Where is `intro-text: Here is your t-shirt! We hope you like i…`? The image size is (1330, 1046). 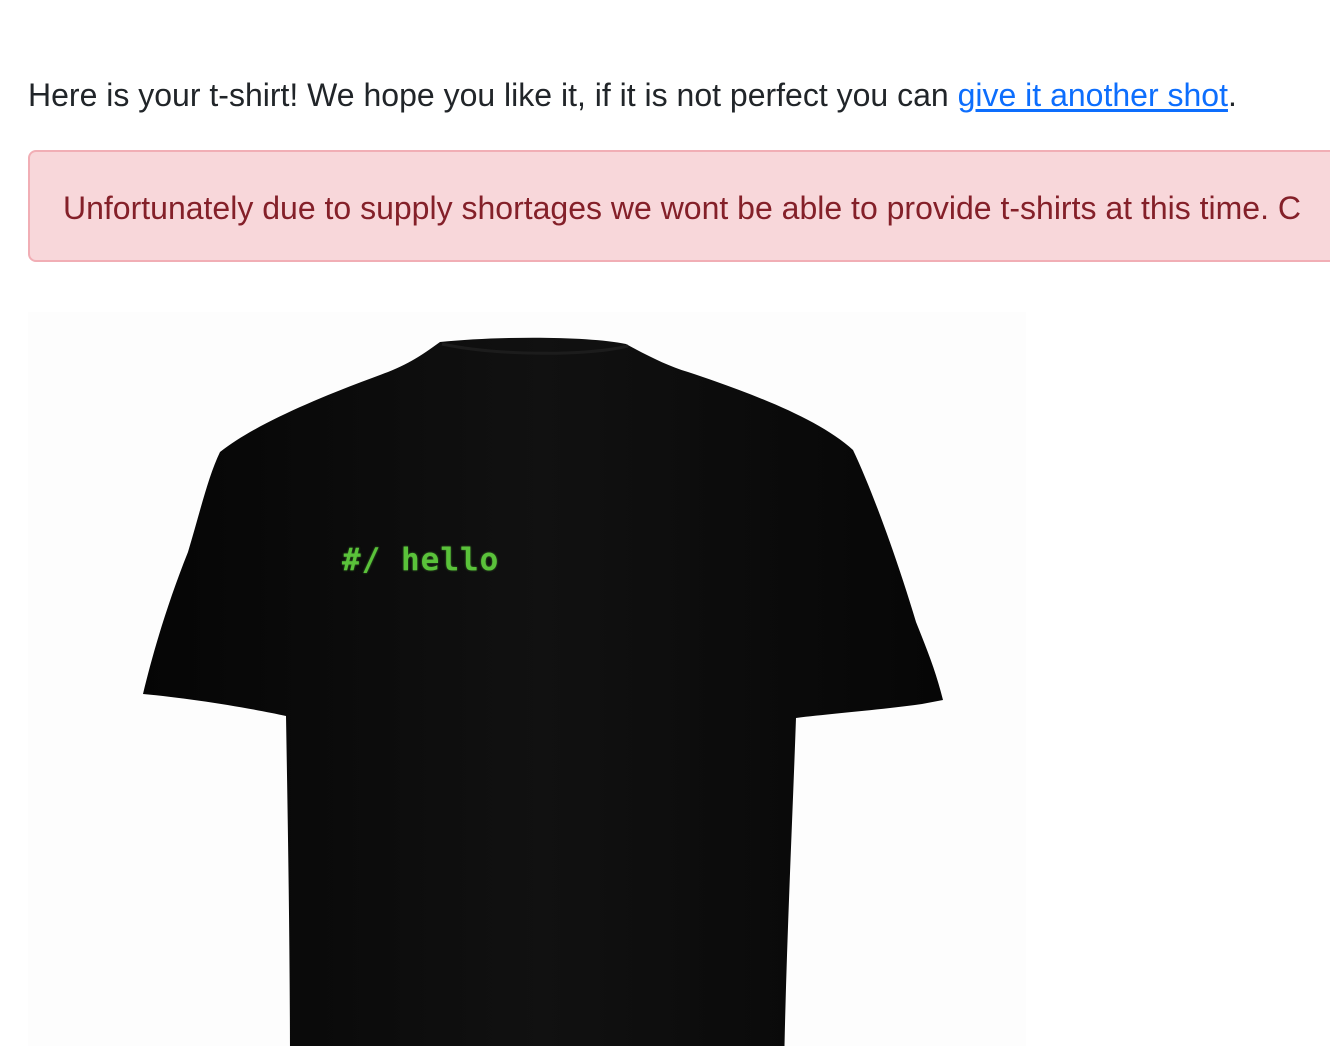 intro-text: Here is your t-shirt! We hope you like i… is located at coordinates (493, 95).